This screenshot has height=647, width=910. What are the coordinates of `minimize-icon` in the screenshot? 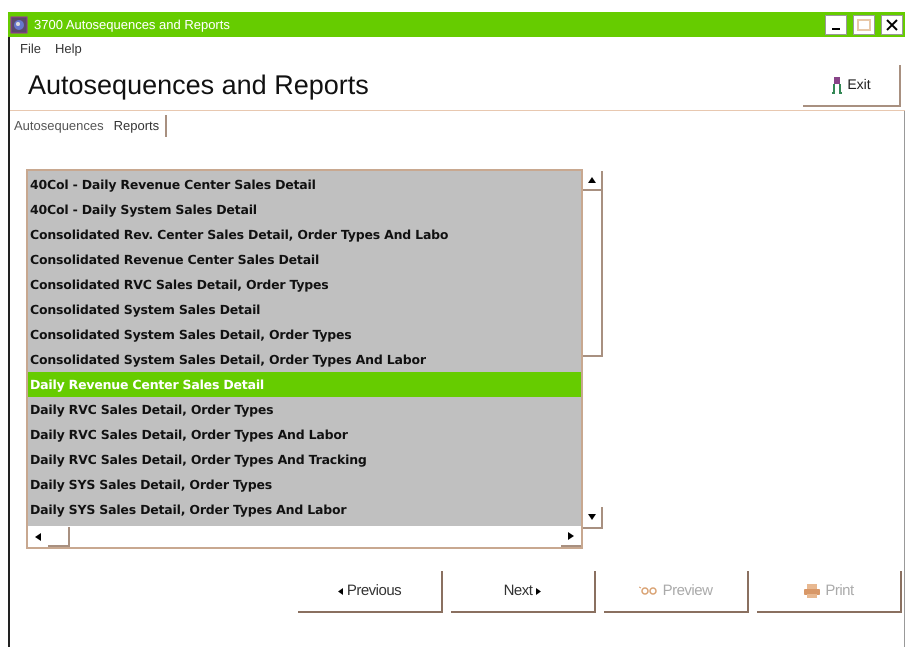 It's located at (836, 29).